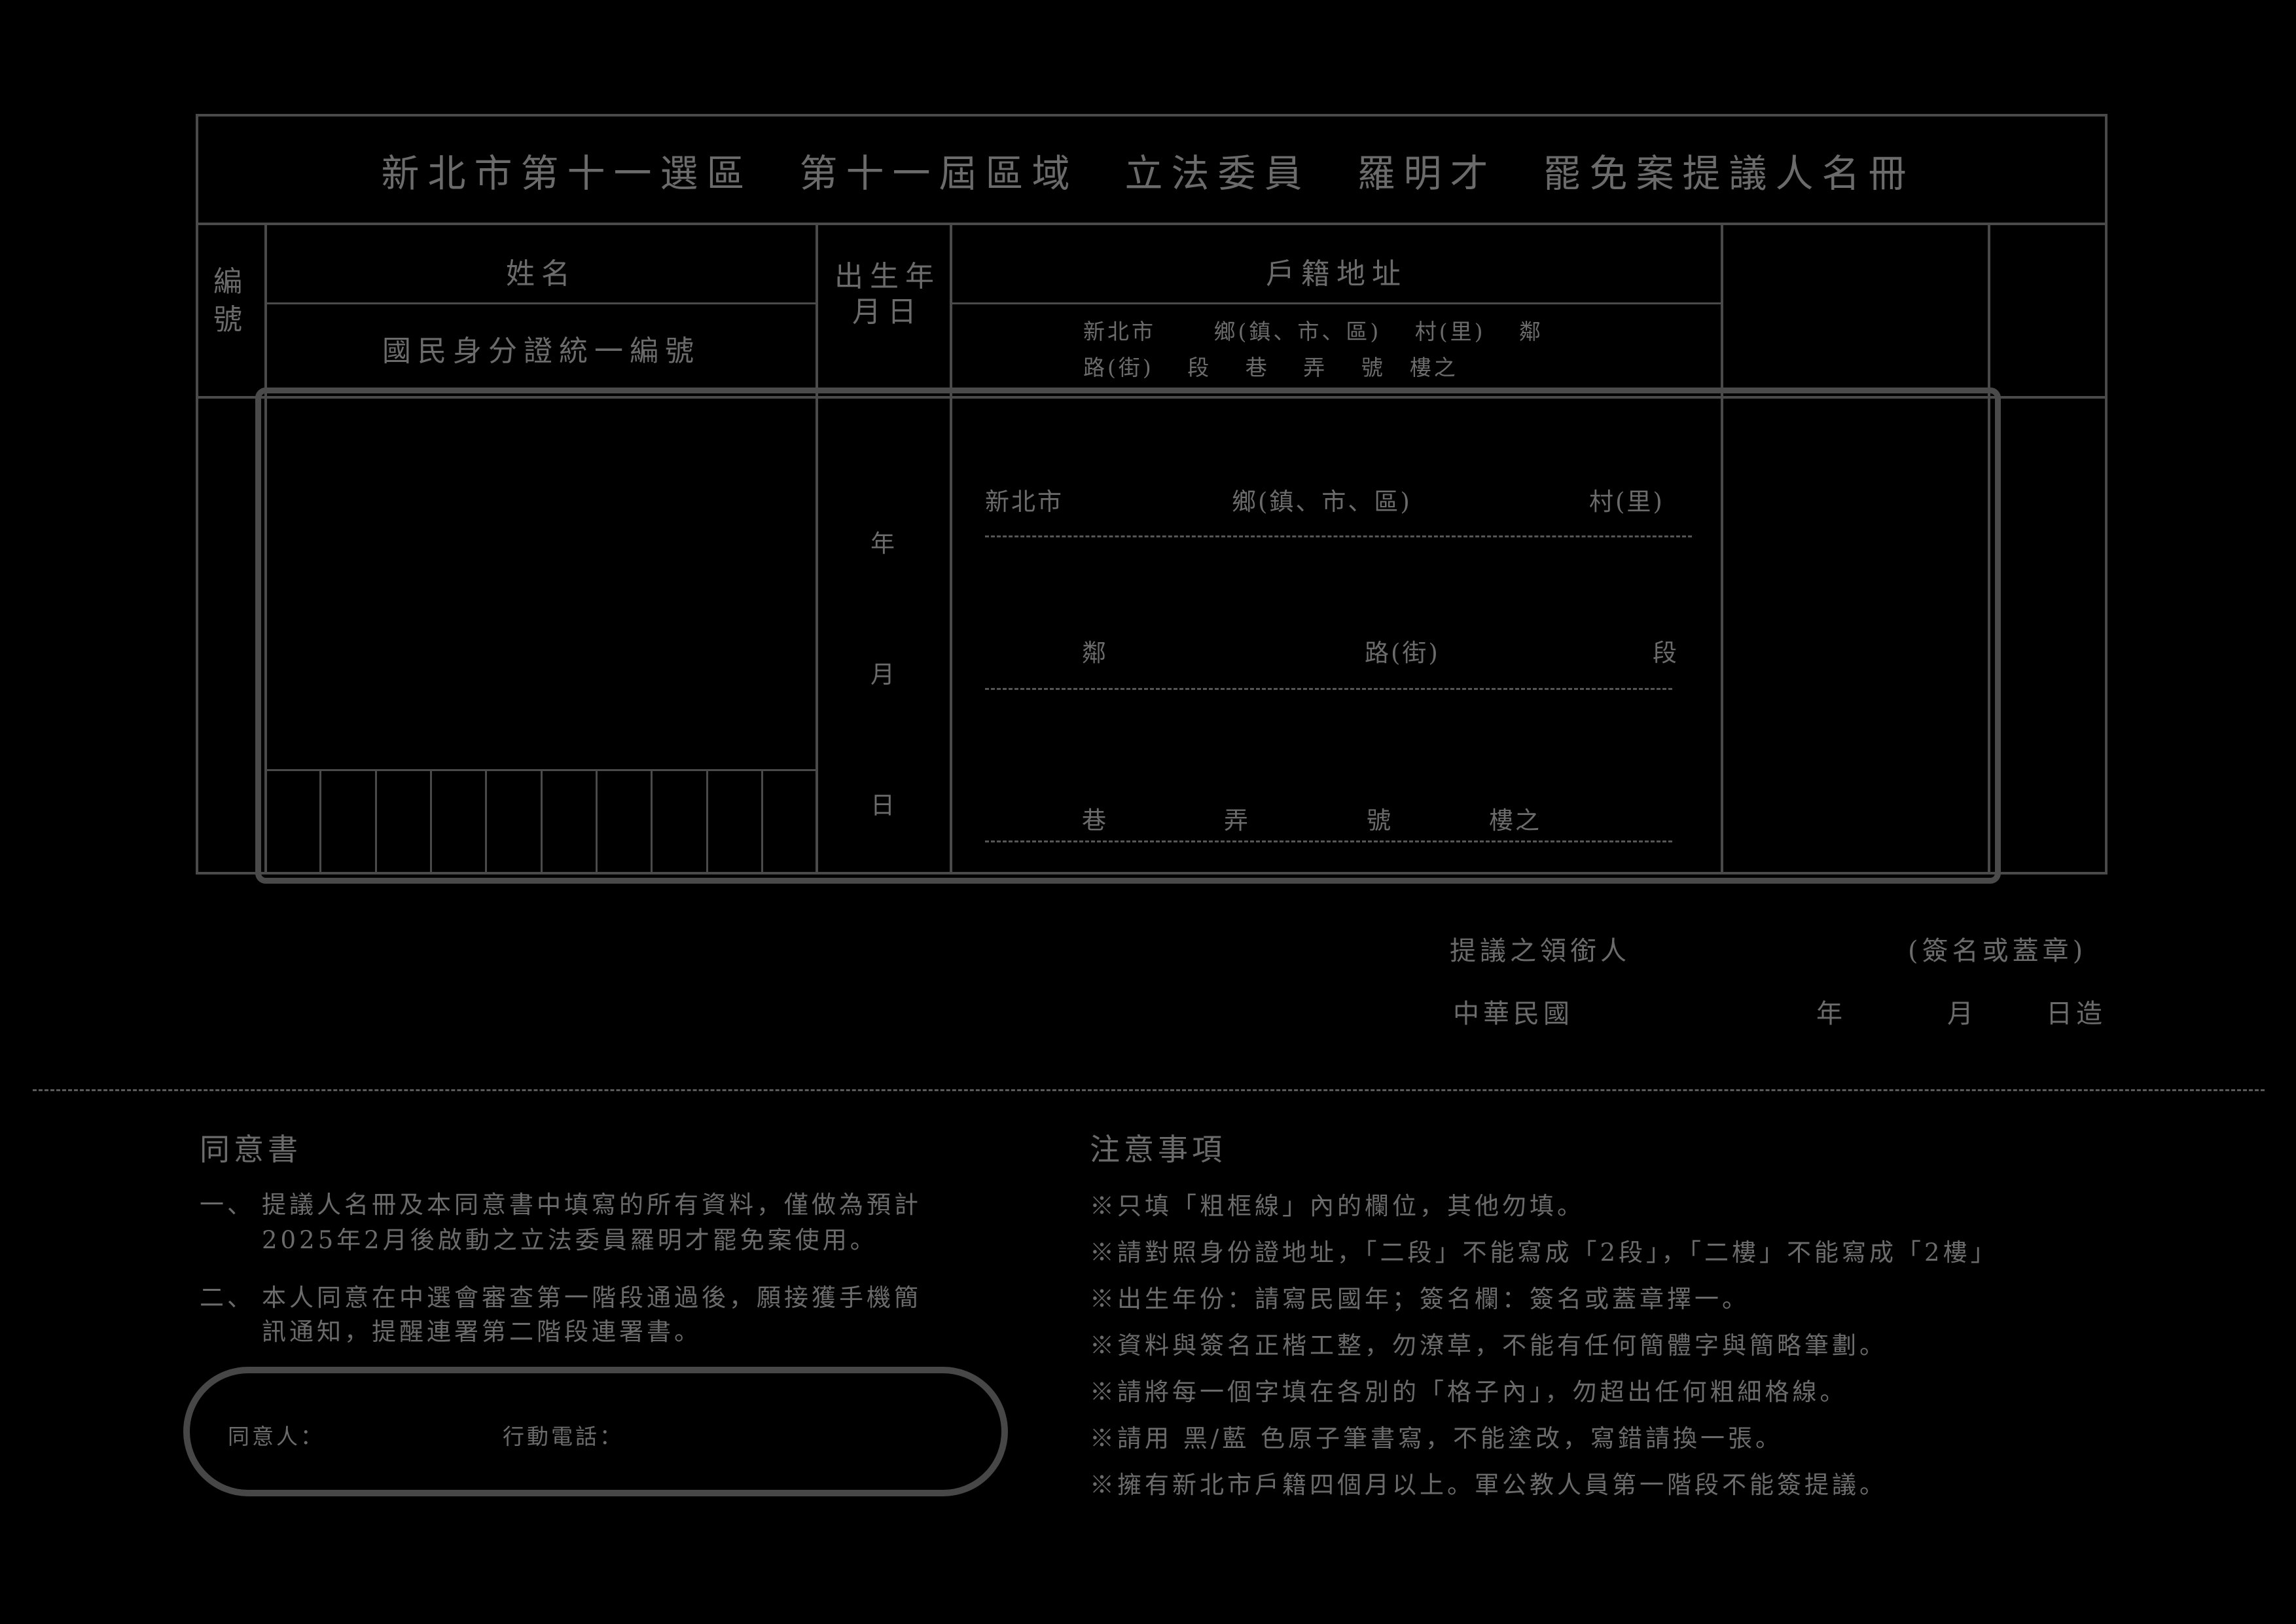 Image resolution: width=2296 pixels, height=1624 pixels. I want to click on note-item: ※請用 黑/藍 色原子筆書寫，不能塗改，寫錯請換一張。, so click(1436, 1438).